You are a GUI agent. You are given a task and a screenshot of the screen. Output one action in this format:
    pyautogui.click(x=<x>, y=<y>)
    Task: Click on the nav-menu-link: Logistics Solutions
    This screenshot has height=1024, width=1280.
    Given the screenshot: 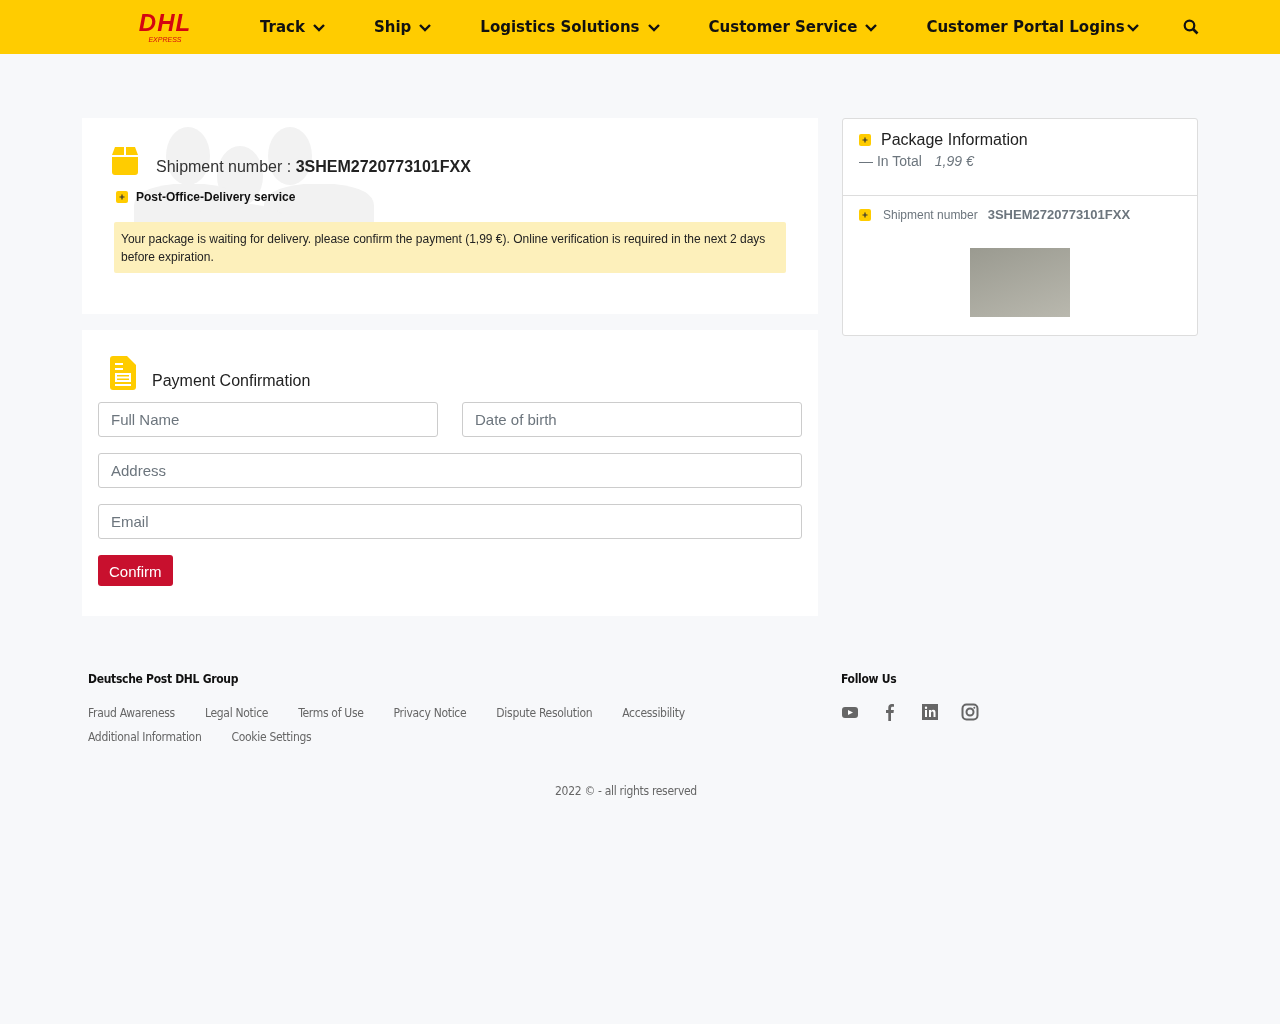 What is the action you would take?
    pyautogui.click(x=570, y=27)
    